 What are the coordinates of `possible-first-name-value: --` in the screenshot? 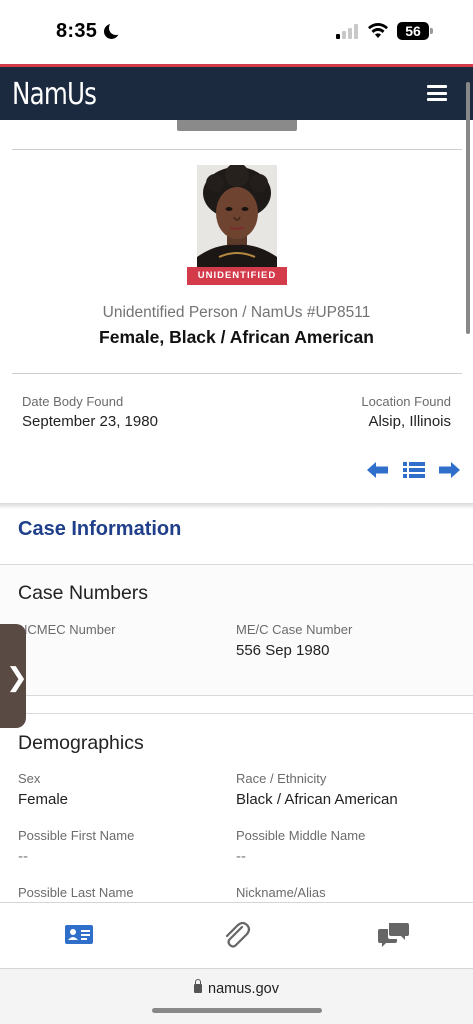 It's located at (23, 856).